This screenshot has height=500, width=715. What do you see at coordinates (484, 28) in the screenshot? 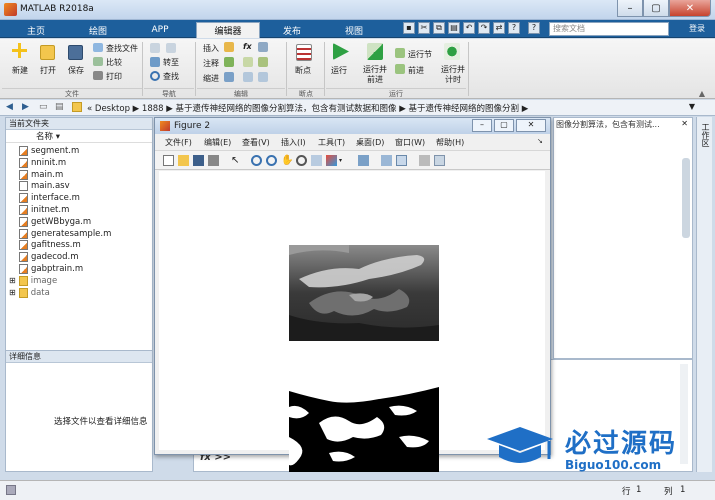
I see `redo-quick-icon: ↷` at bounding box center [484, 28].